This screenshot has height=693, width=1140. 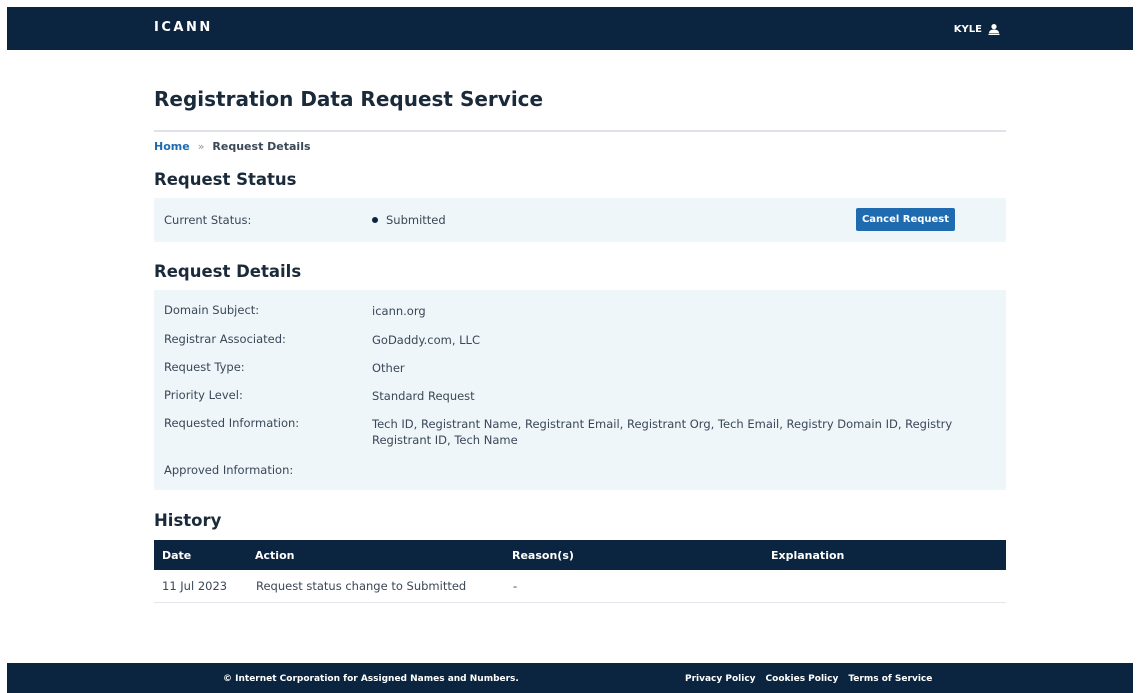 What do you see at coordinates (399, 311) in the screenshot?
I see `detail-value: icann.org` at bounding box center [399, 311].